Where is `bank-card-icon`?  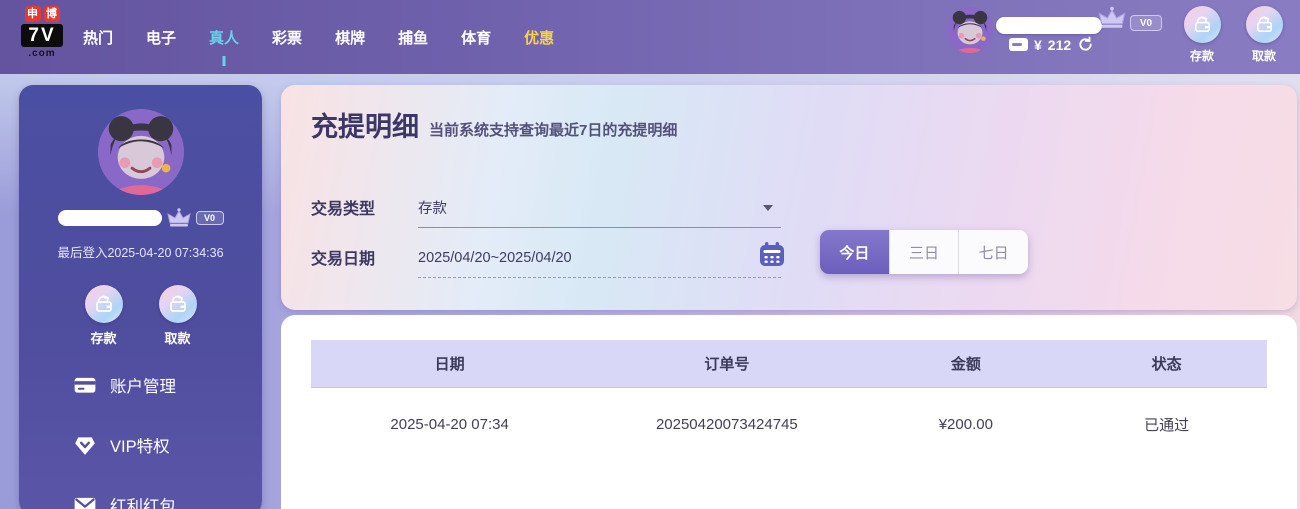 bank-card-icon is located at coordinates (85, 385).